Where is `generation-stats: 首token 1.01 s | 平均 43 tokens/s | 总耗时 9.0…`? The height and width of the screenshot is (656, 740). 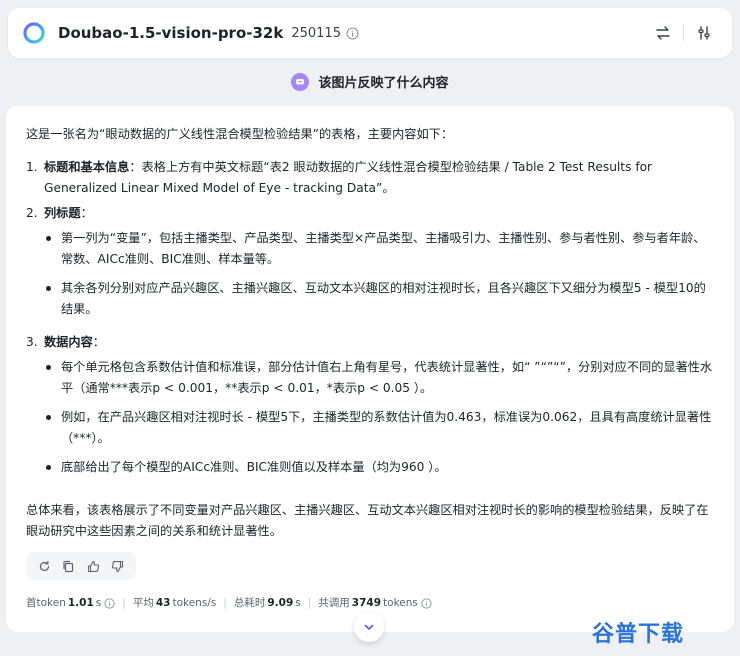 generation-stats: 首token 1.01 s | 平均 43 tokens/s | 总耗时 9.0… is located at coordinates (229, 603).